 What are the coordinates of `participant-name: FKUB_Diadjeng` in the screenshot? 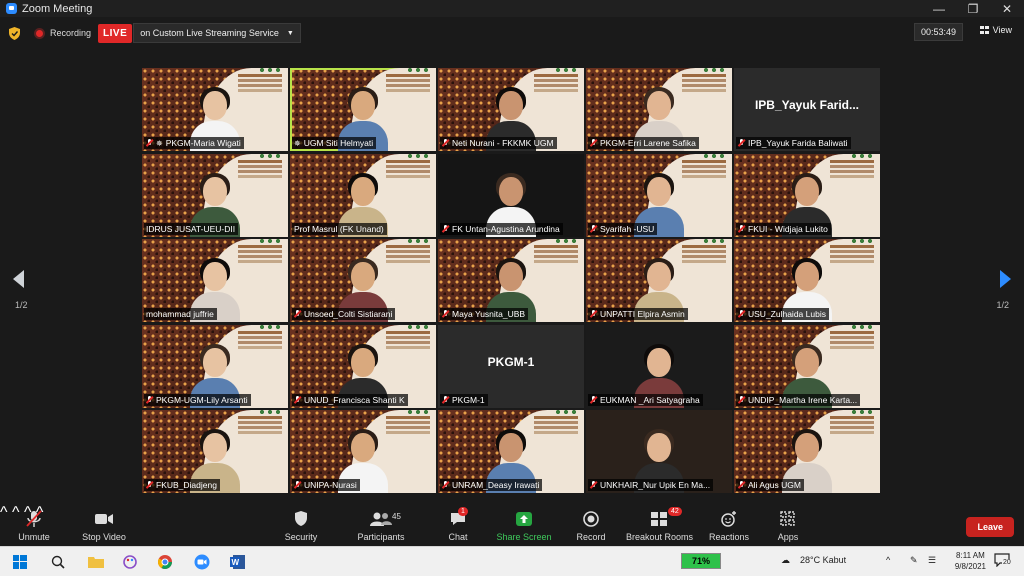 It's located at (186, 485).